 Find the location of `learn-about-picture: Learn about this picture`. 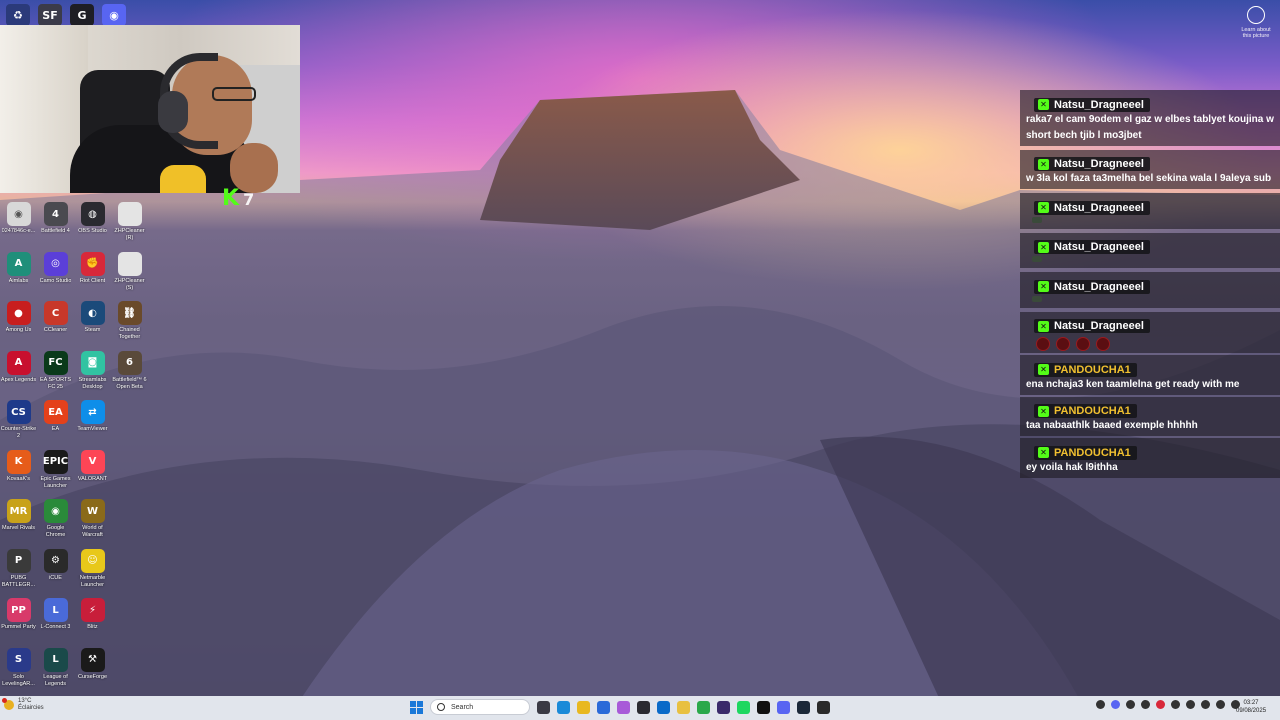

learn-about-picture: Learn about this picture is located at coordinates (1256, 22).